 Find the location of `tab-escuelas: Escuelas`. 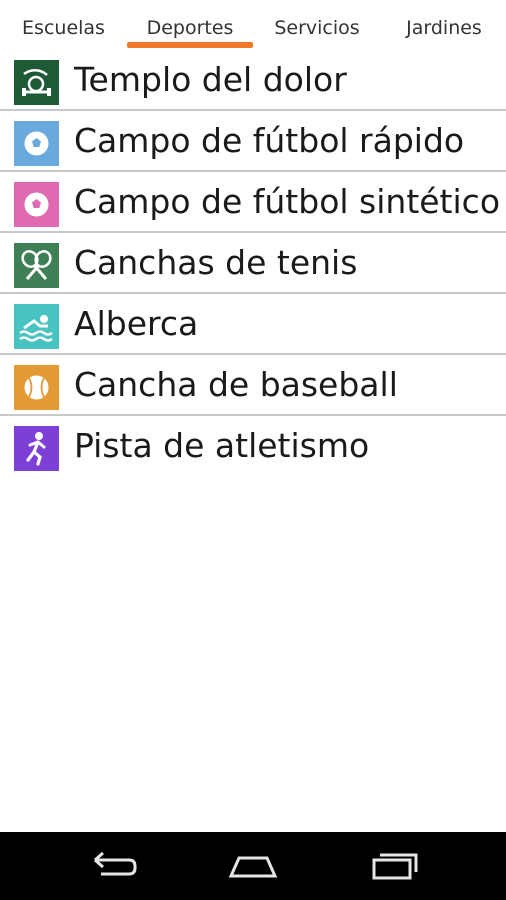

tab-escuelas: Escuelas is located at coordinates (63, 25).